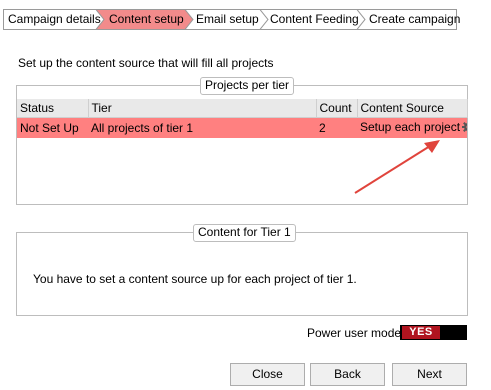  I want to click on toggle-yes-indicator: YES, so click(421, 332).